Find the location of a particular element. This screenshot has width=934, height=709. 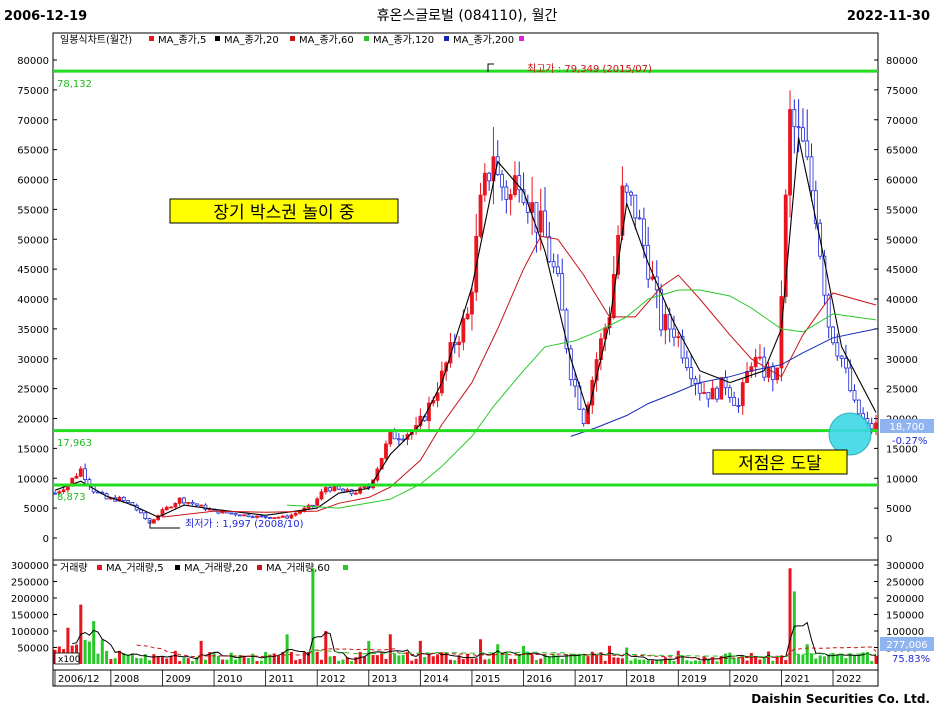

x-tick-label: 2020 is located at coordinates (745, 679).